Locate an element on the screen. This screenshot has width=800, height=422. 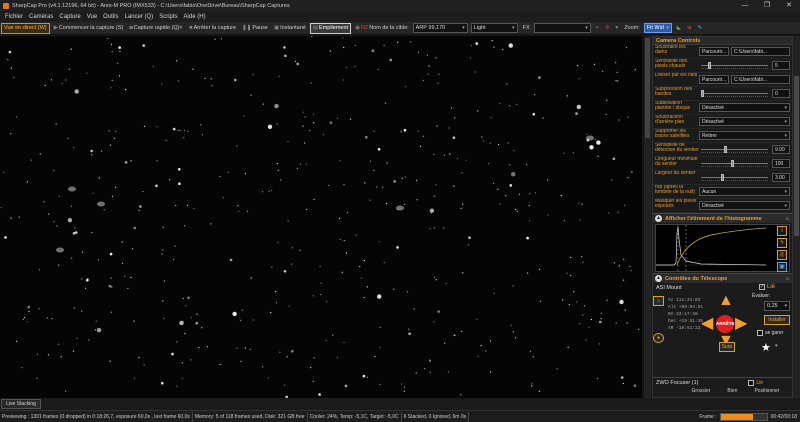
menu-file: Fichier is located at coordinates (14, 17).